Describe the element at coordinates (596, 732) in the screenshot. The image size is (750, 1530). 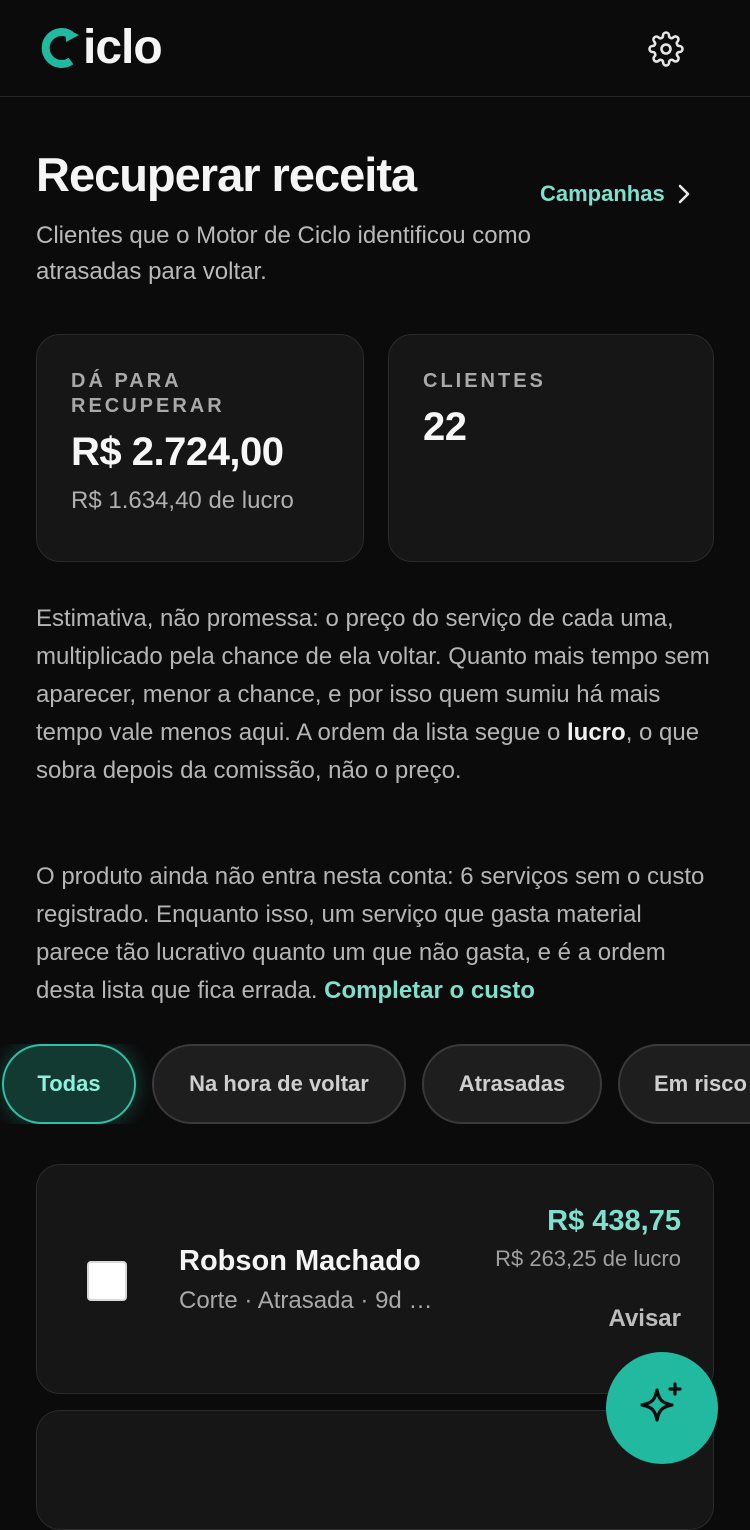
I see `explainer-bold-profit: lucro` at that location.